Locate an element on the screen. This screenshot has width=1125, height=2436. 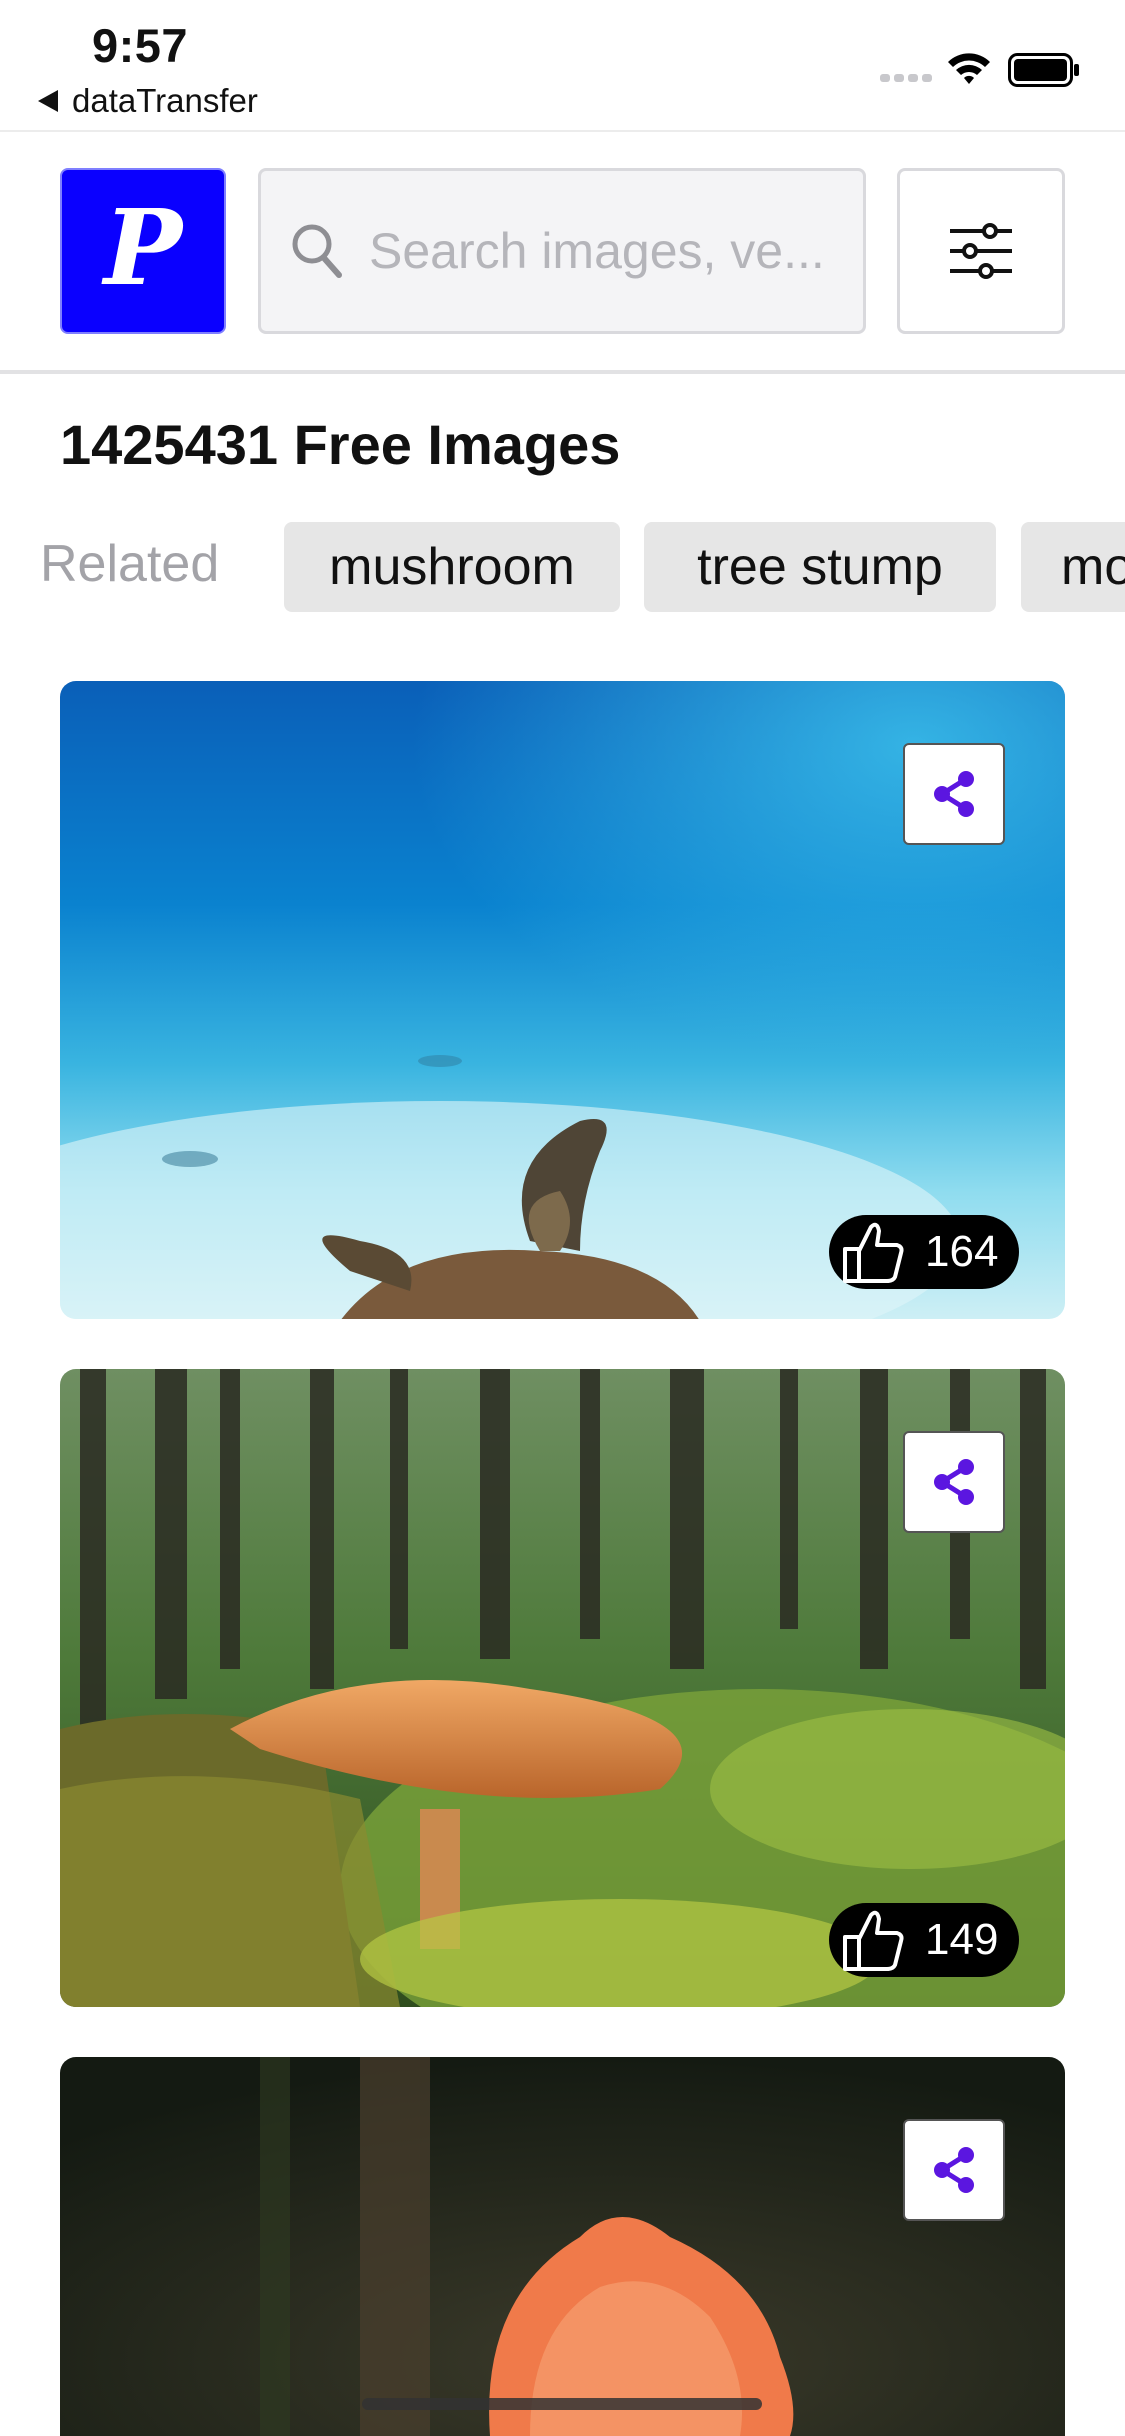
image-card is located at coordinates (562, 2246).